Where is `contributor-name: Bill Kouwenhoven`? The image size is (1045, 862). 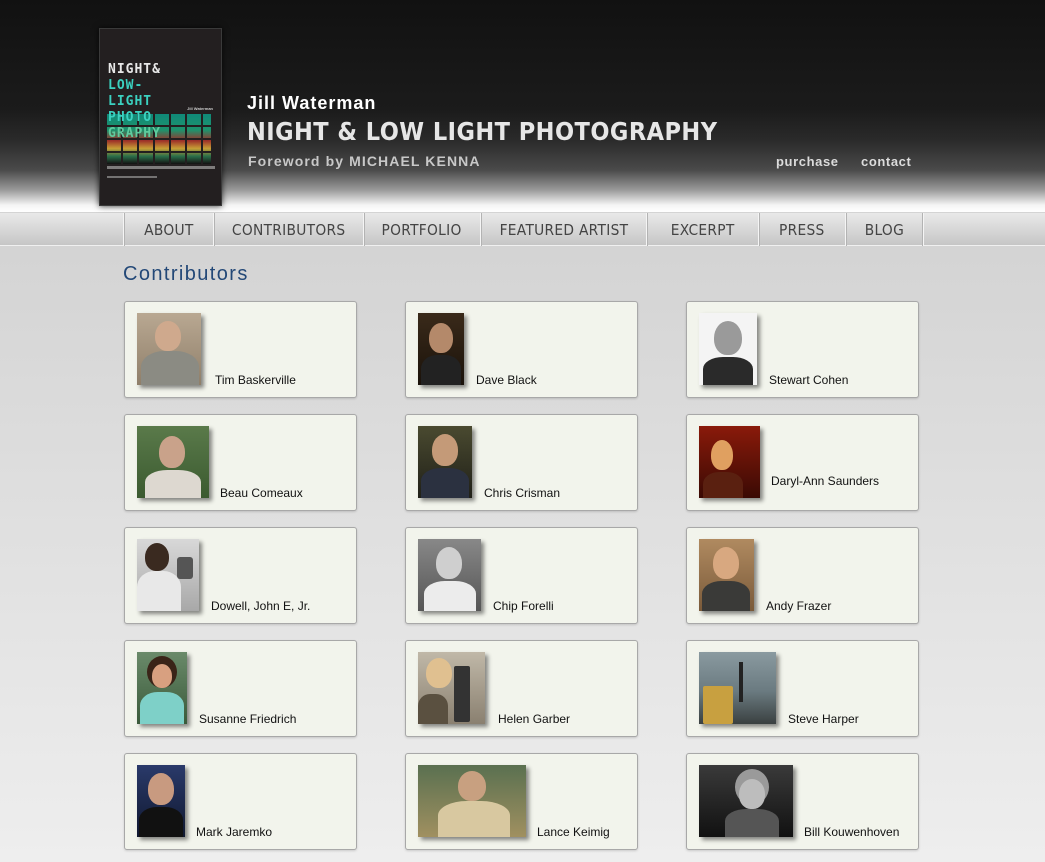
contributor-name: Bill Kouwenhoven is located at coordinates (851, 832).